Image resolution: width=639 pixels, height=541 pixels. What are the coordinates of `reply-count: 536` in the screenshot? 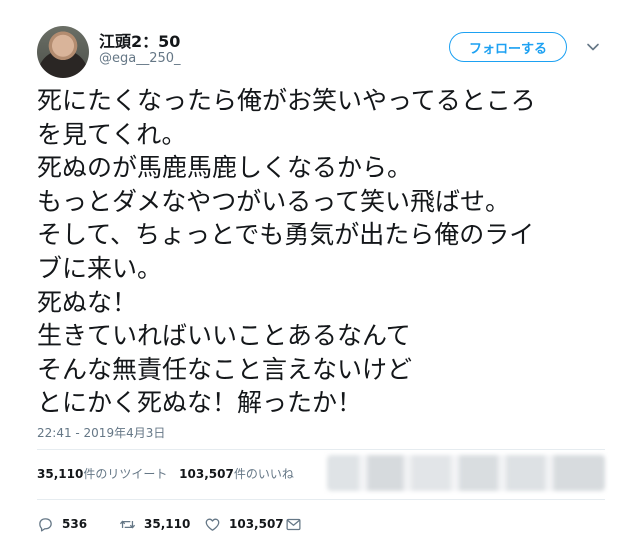 It's located at (75, 524).